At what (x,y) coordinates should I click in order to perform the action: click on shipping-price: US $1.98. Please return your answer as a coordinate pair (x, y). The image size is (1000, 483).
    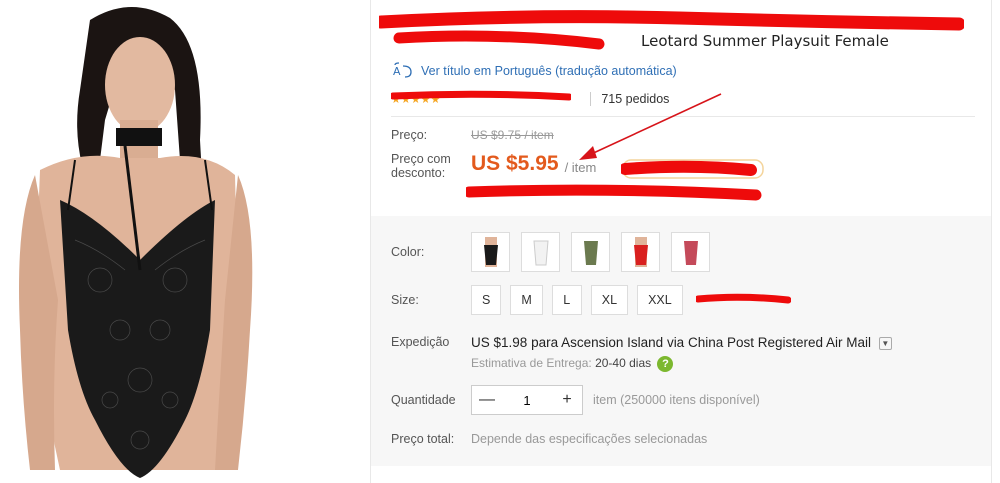
    Looking at the image, I should click on (499, 342).